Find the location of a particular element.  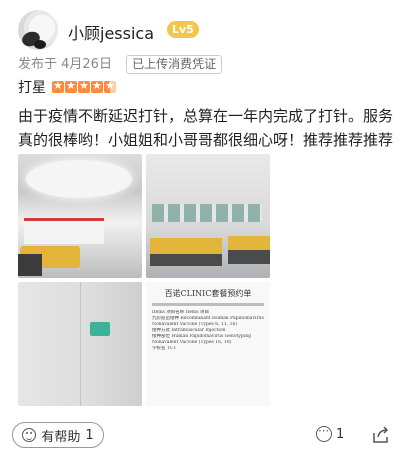

green-sign is located at coordinates (100, 329).